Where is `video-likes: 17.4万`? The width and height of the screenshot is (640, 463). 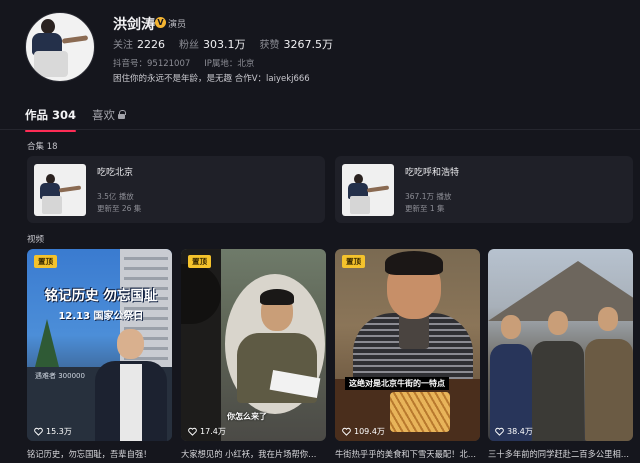 video-likes: 17.4万 is located at coordinates (207, 431).